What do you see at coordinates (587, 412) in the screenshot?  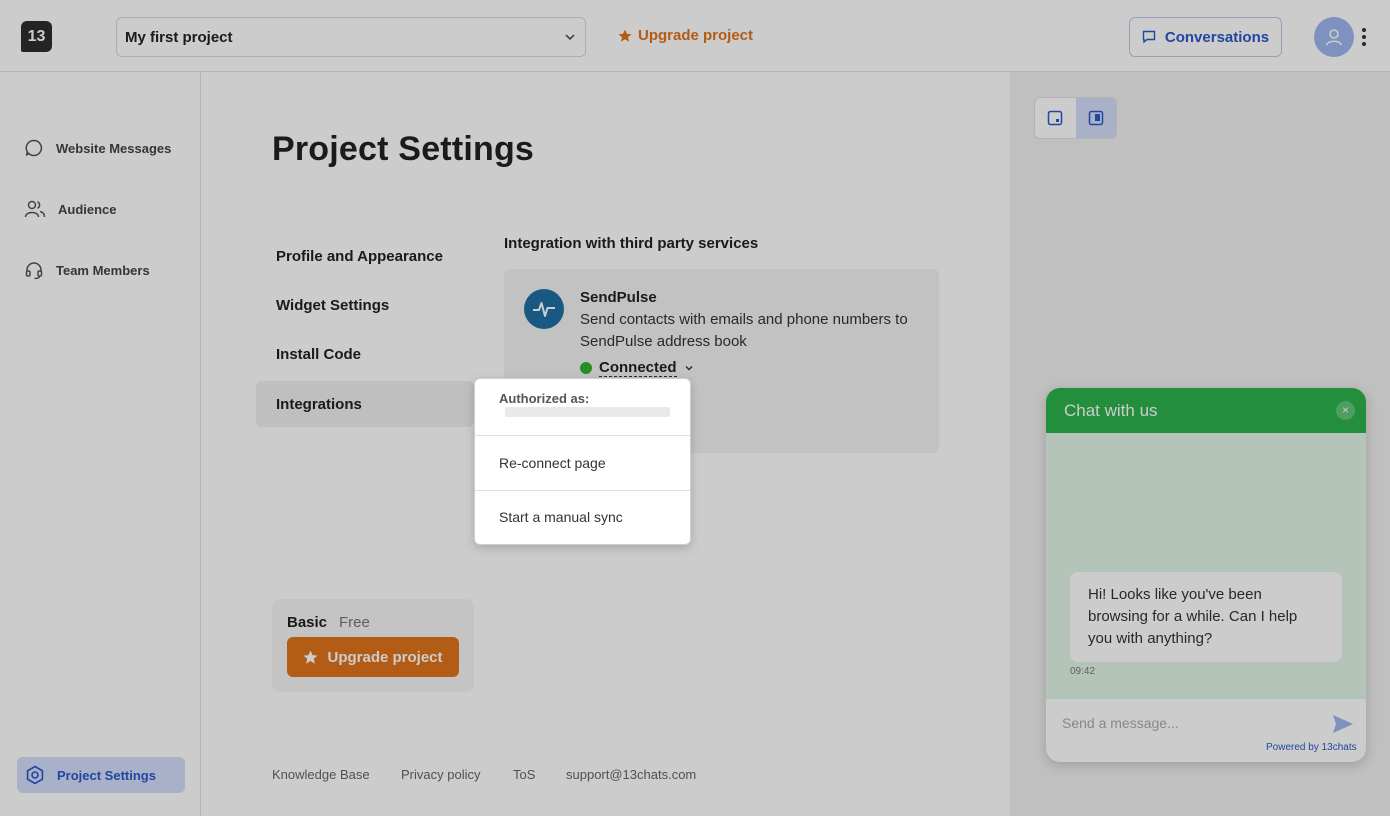 I see `authorized-account-redacted` at bounding box center [587, 412].